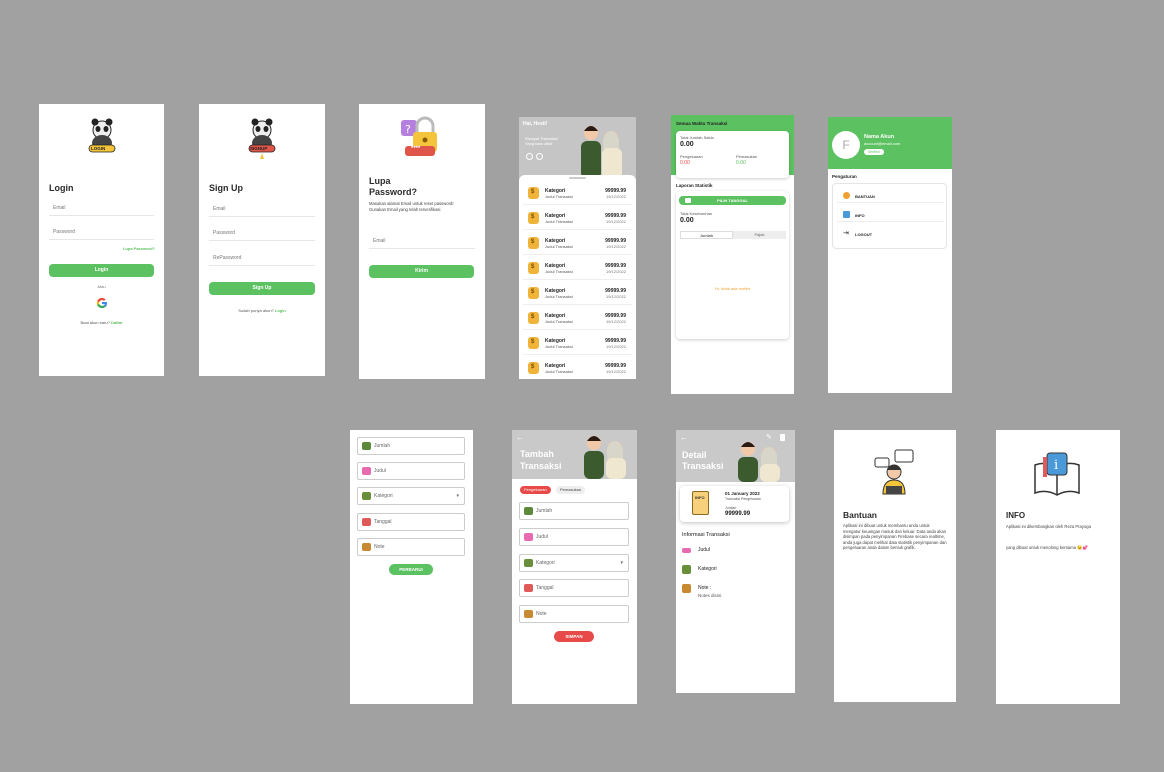 This screenshot has width=1164, height=772. I want to click on repassword-field: RePassword, so click(262, 260).